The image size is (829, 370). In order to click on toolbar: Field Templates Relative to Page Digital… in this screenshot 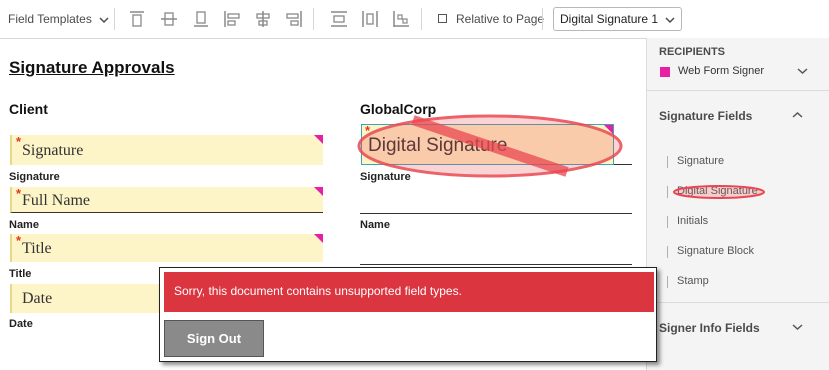, I will do `click(414, 19)`.